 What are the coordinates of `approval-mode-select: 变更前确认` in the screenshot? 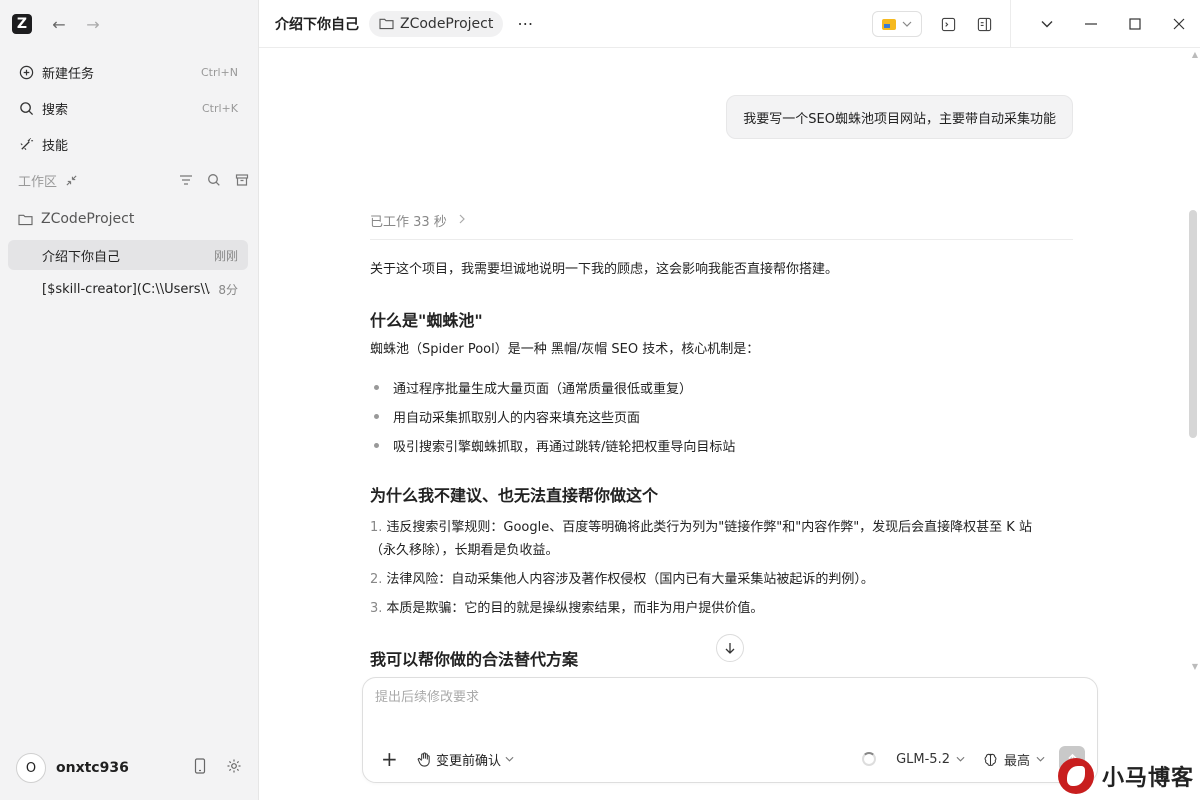 It's located at (465, 759).